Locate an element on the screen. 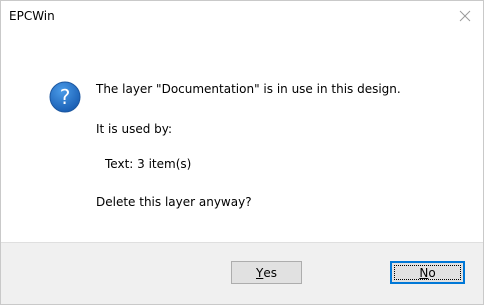 Image resolution: width=484 pixels, height=305 pixels. close-button is located at coordinates (465, 16).